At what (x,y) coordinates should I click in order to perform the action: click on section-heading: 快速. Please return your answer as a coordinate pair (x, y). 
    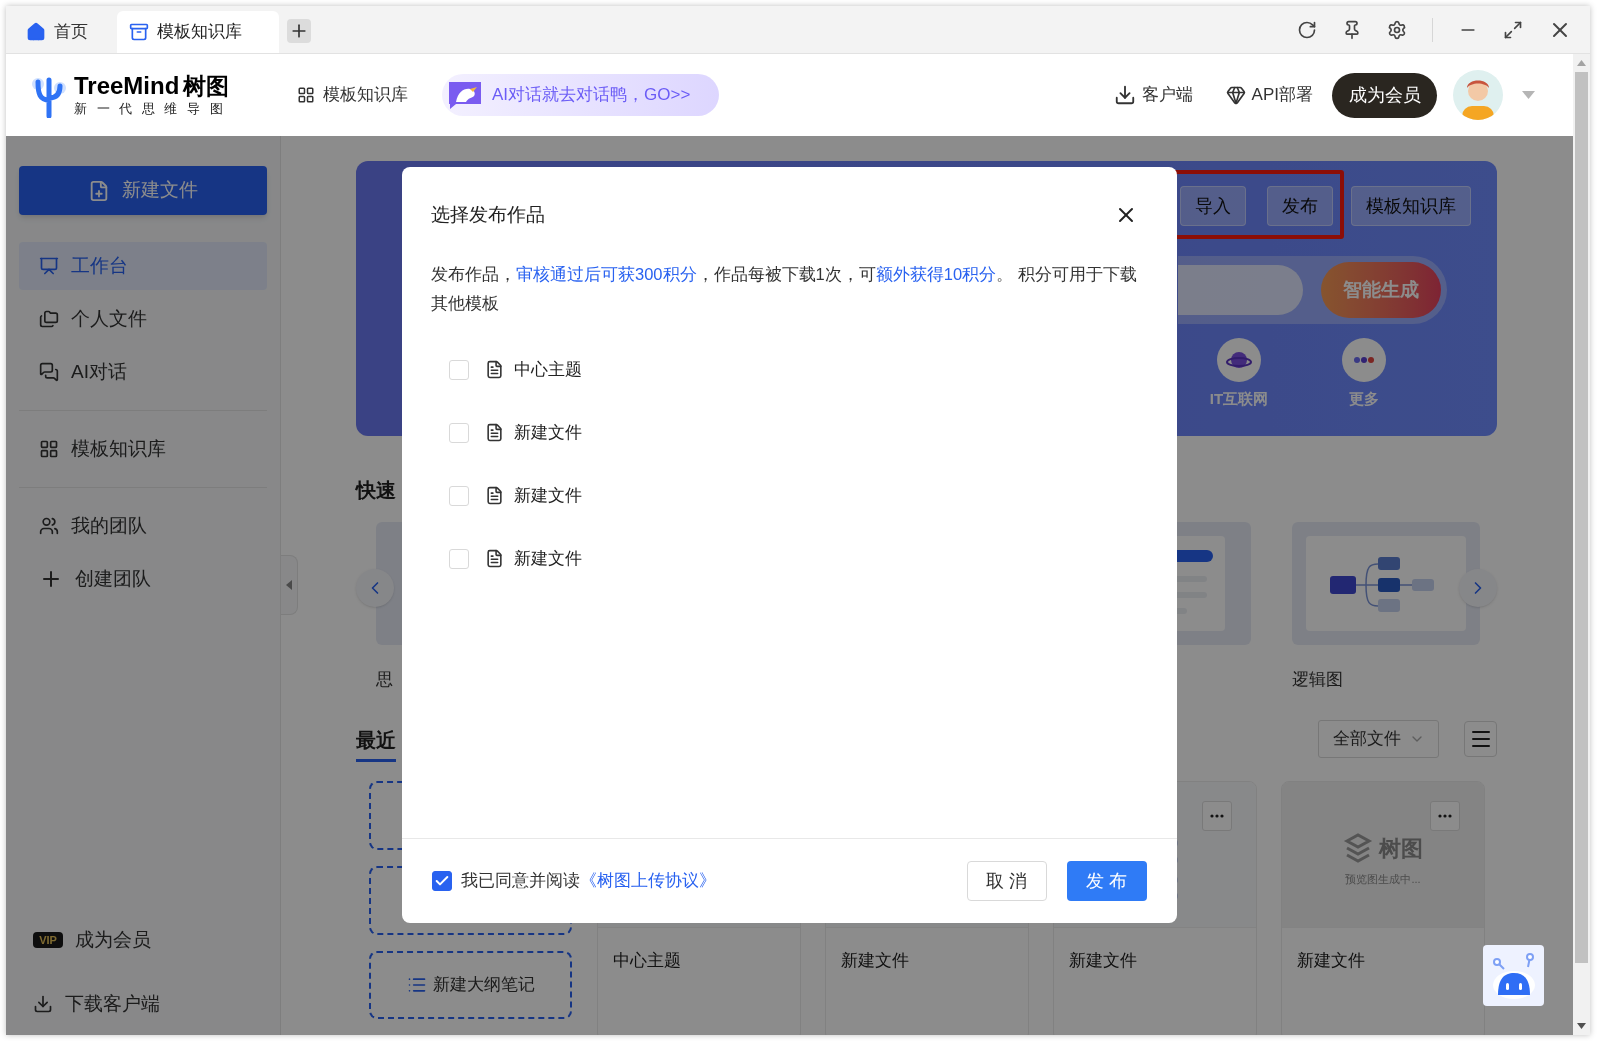
    Looking at the image, I should click on (376, 490).